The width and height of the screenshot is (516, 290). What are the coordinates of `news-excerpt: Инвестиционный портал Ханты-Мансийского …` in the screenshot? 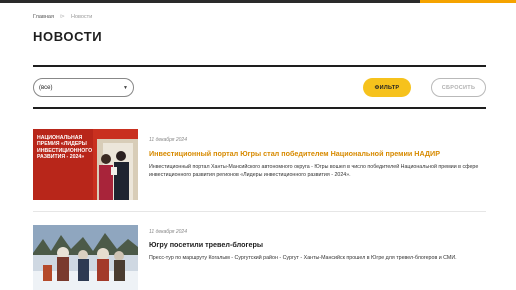 It's located at (314, 171).